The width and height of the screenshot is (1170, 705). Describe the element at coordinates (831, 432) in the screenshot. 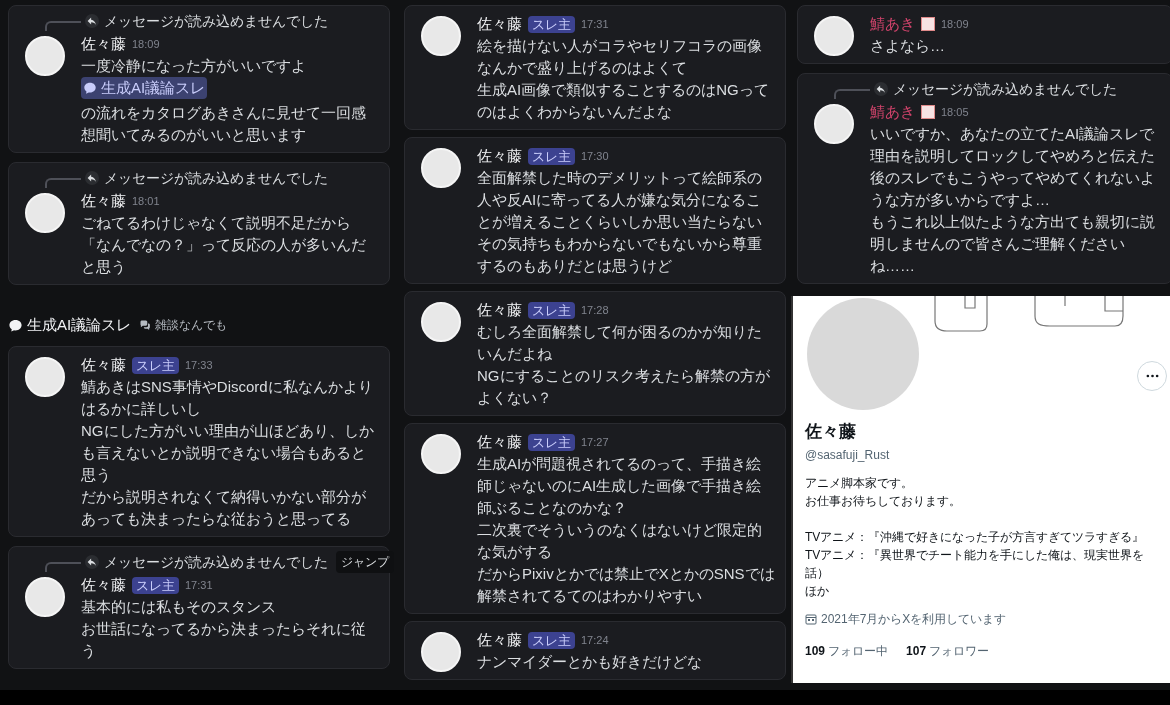

I see `profile-name: 佐々藤` at that location.